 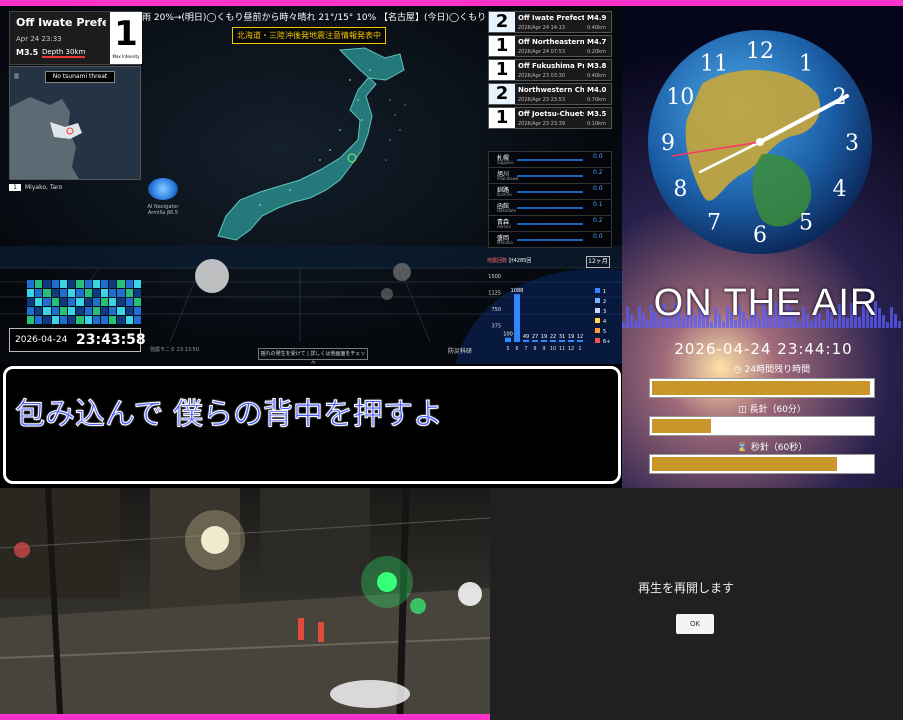 What do you see at coordinates (695, 624) in the screenshot?
I see `ok-button: OK` at bounding box center [695, 624].